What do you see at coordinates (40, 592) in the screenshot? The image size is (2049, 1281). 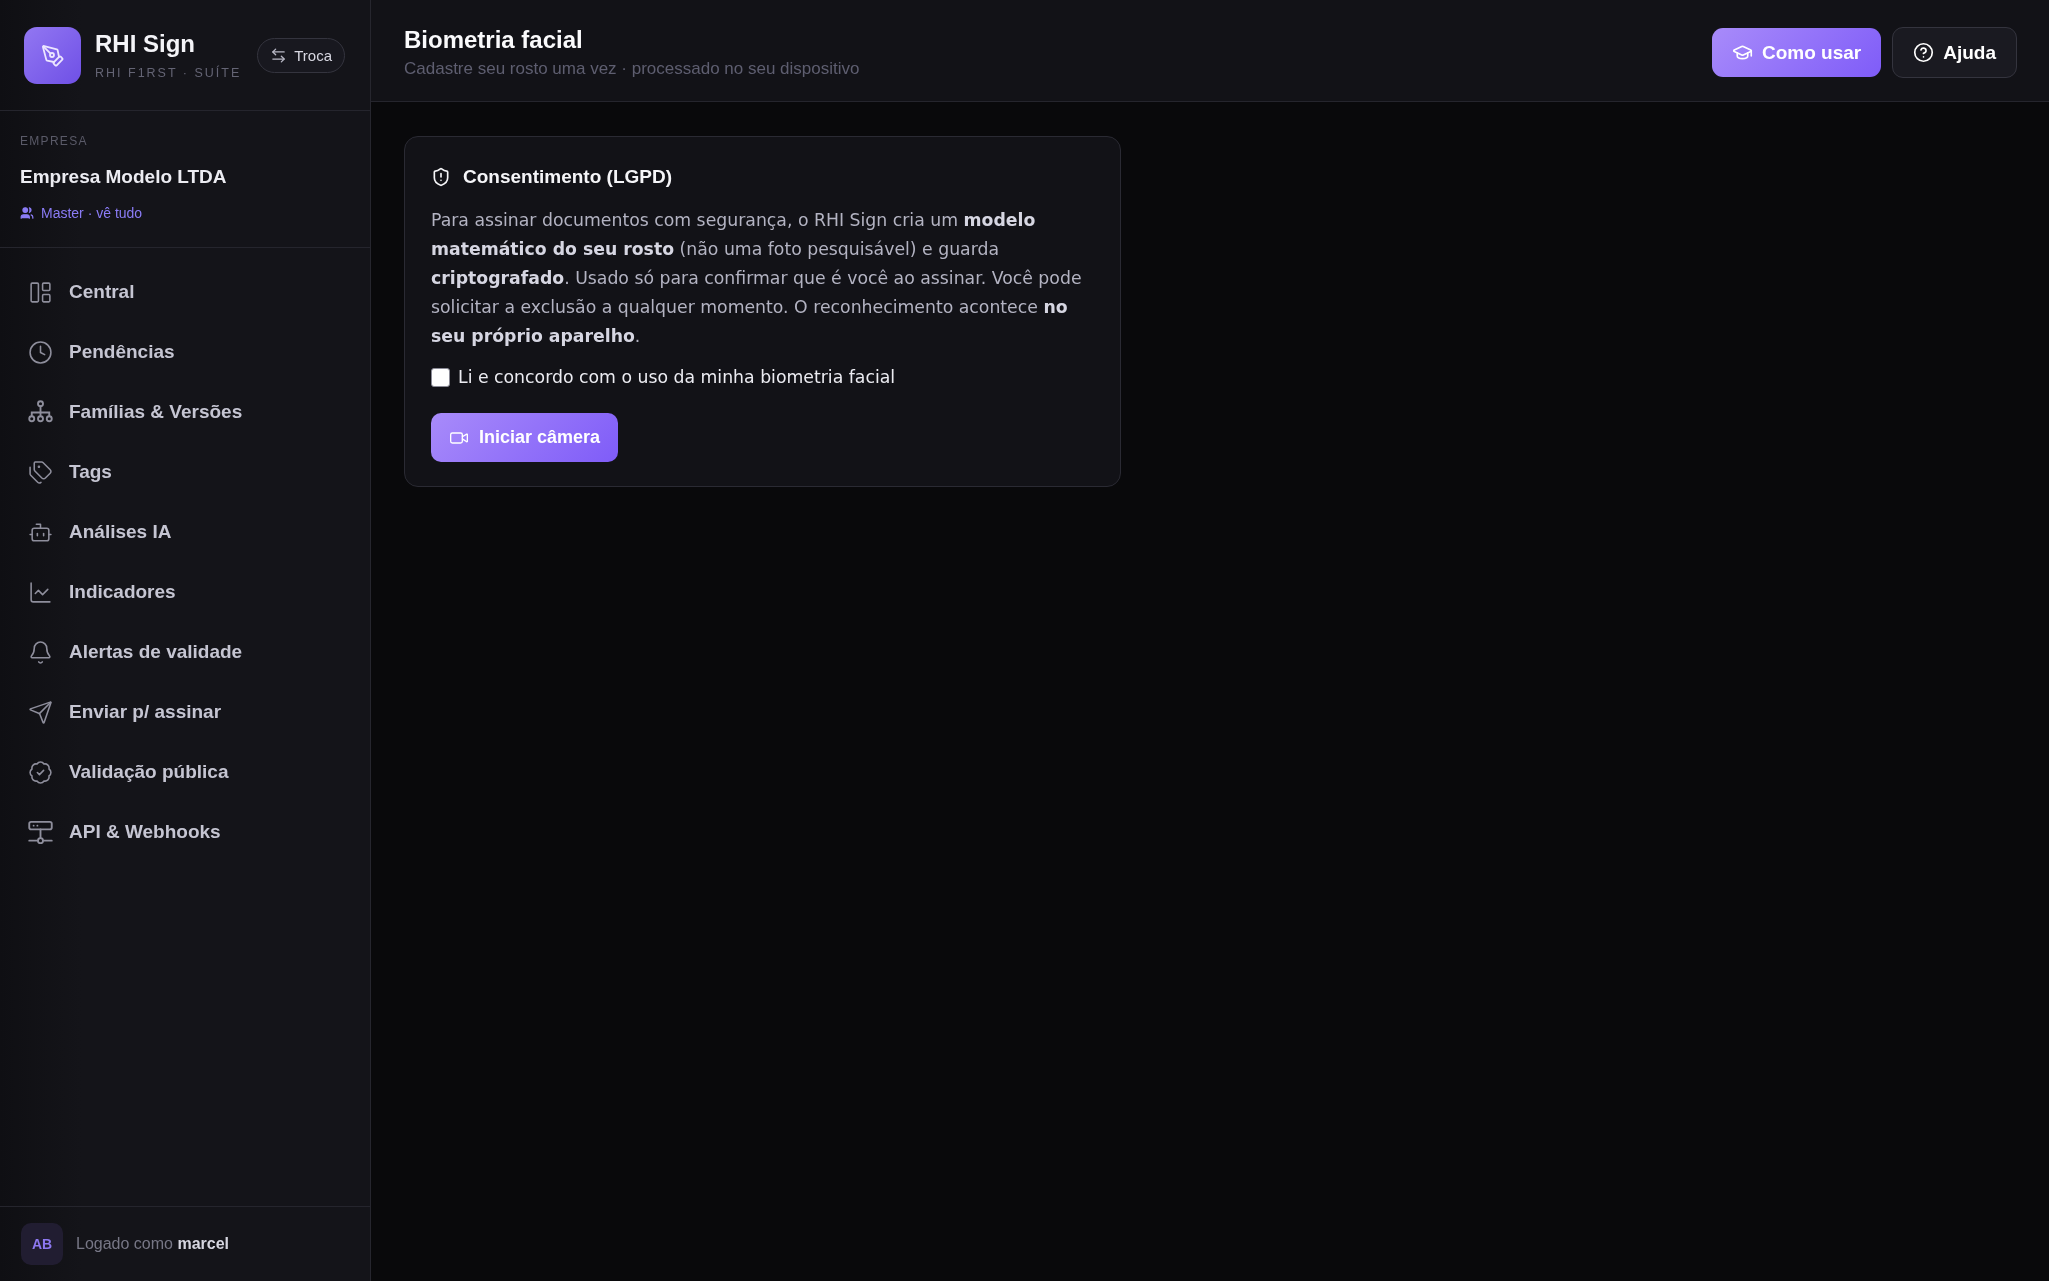 I see `line-chart-icon` at bounding box center [40, 592].